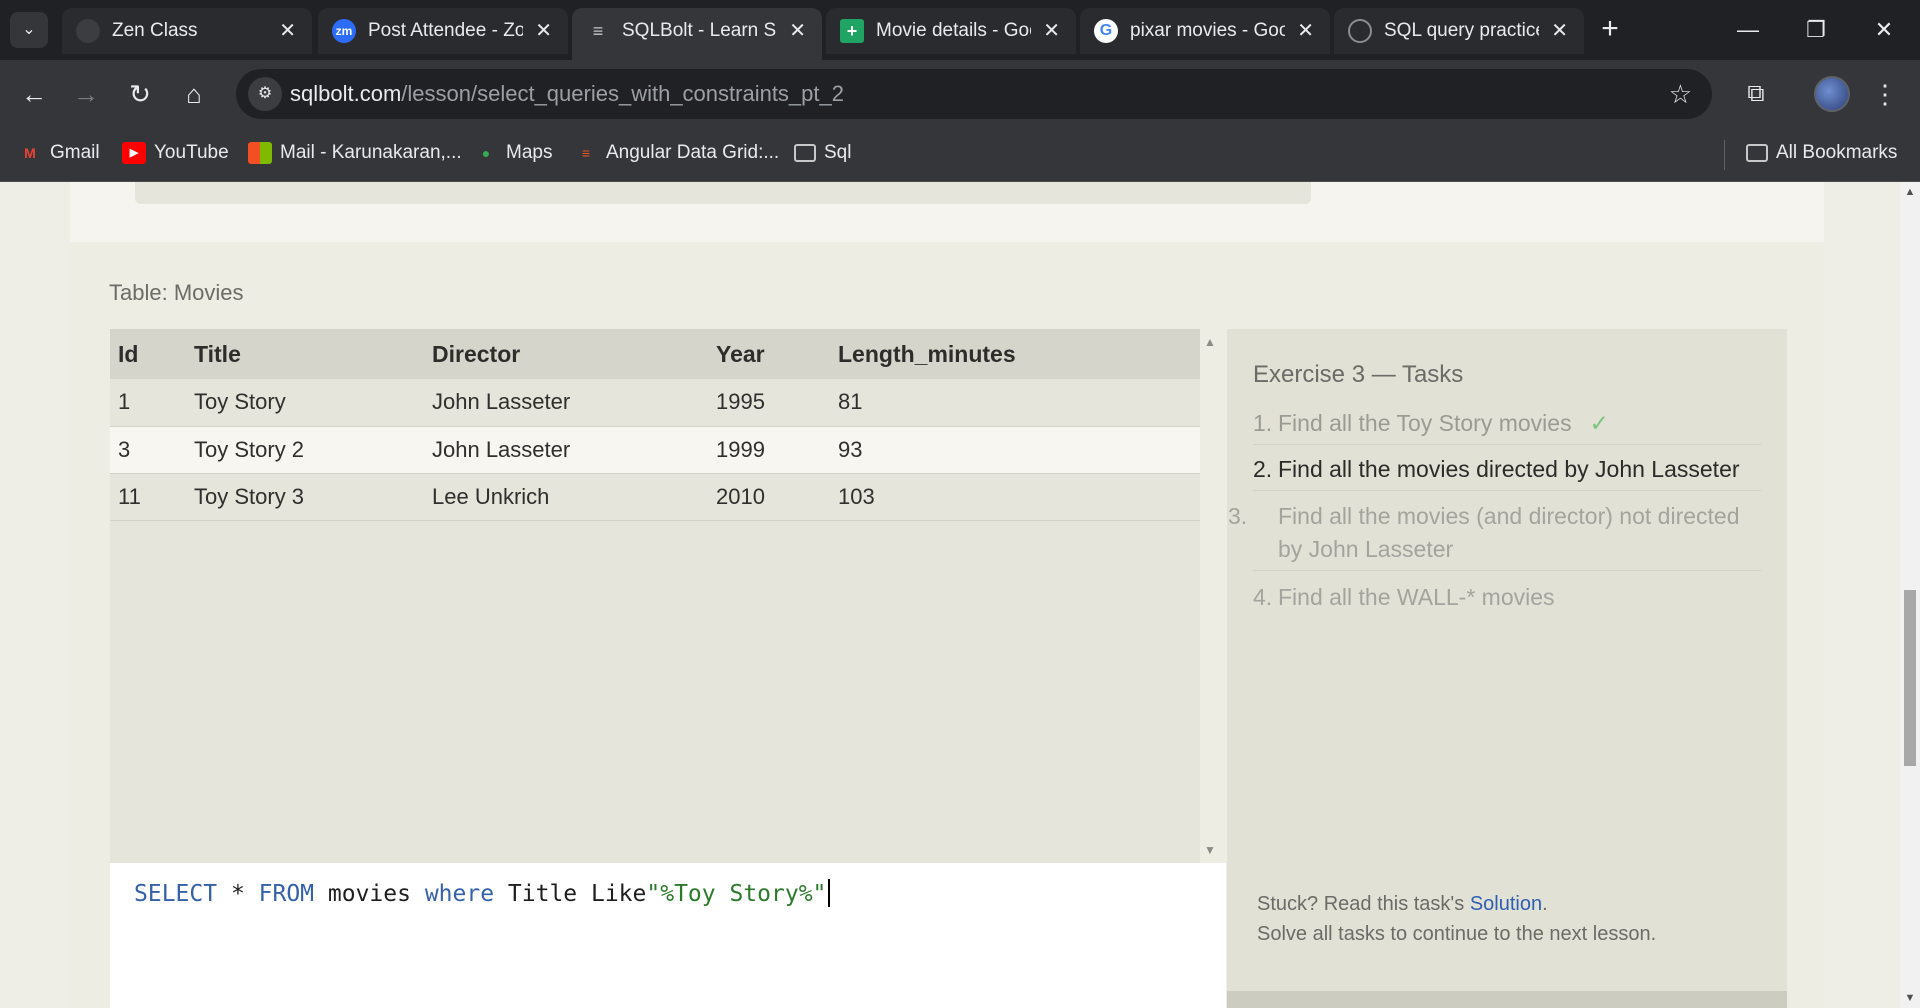 The width and height of the screenshot is (1920, 1008). Describe the element at coordinates (260, 153) in the screenshot. I see `microsoft-icon` at that location.